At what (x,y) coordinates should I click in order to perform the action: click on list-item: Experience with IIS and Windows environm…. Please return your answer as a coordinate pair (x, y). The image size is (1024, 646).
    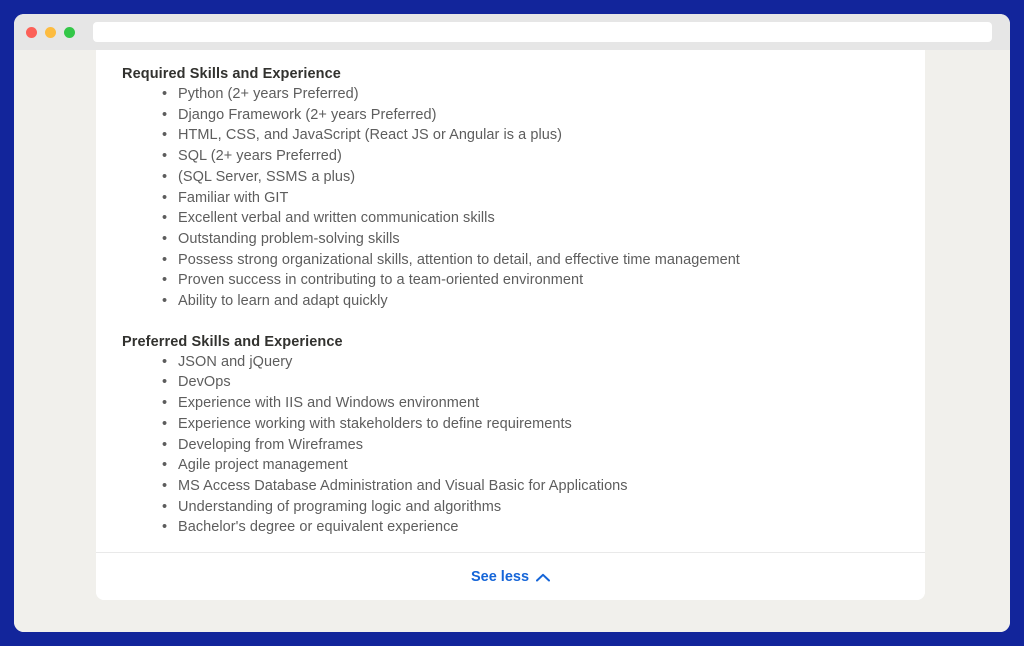
    Looking at the image, I should click on (510, 403).